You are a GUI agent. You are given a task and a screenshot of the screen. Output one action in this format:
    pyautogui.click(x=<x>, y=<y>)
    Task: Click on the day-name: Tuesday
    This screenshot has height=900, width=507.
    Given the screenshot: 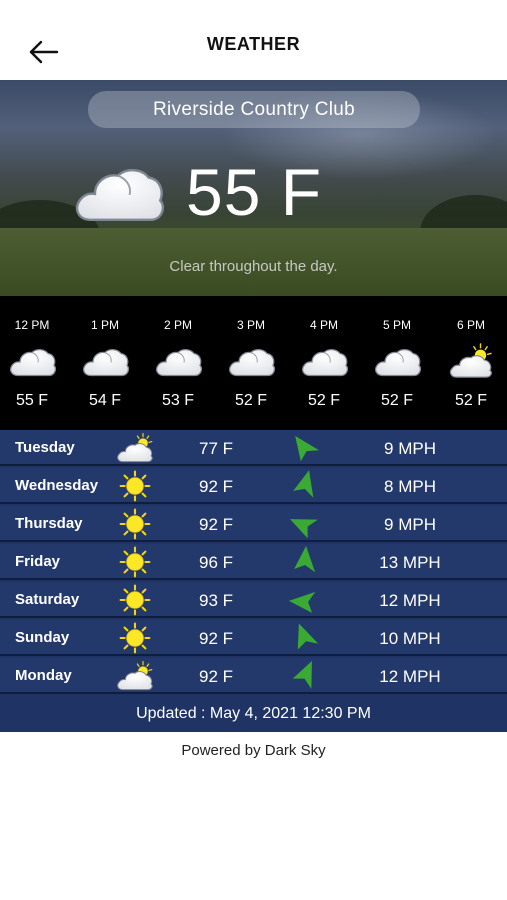 What is the action you would take?
    pyautogui.click(x=45, y=447)
    